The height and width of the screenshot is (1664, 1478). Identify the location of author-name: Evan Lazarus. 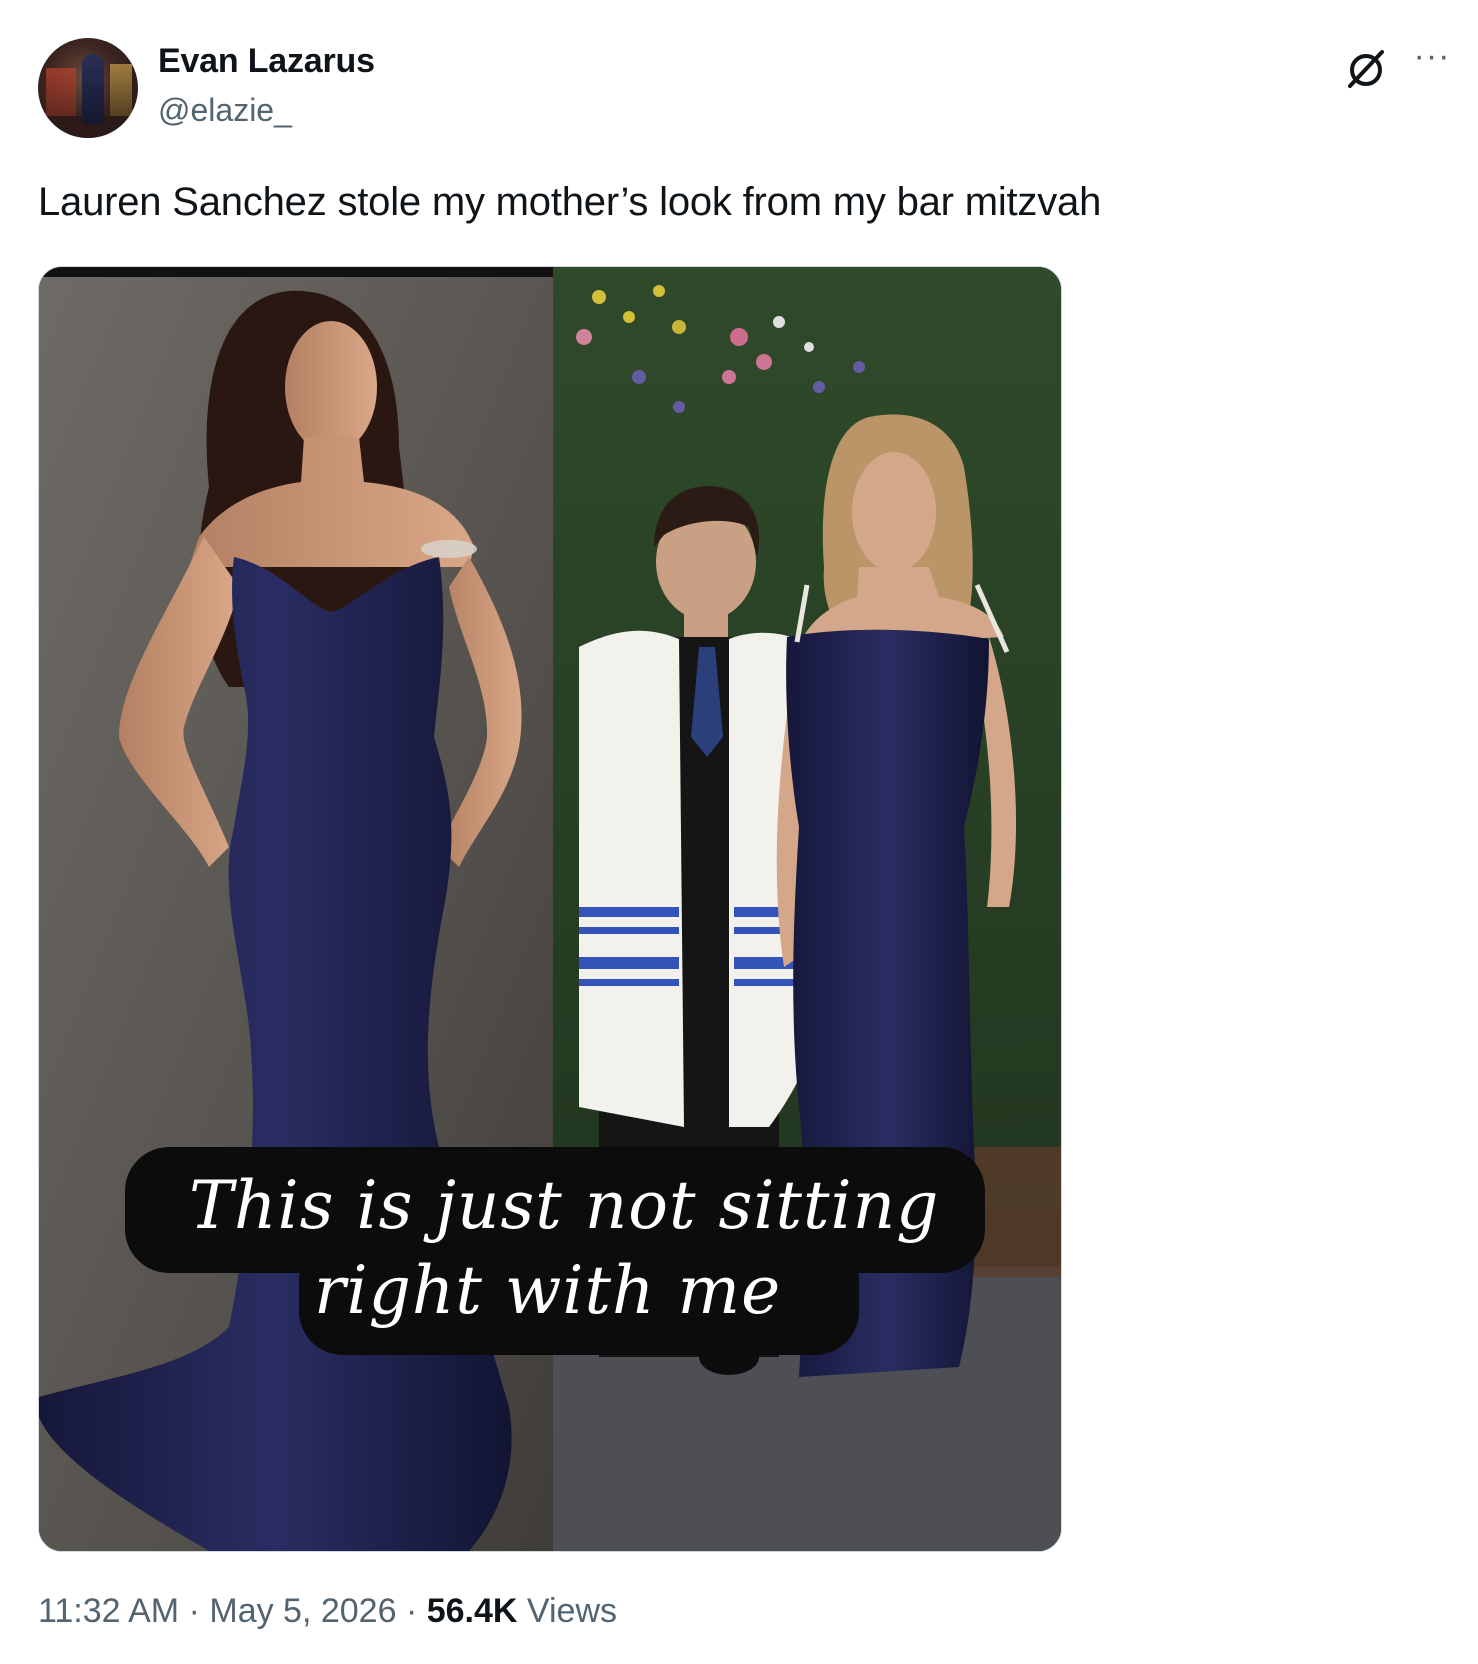
(266, 61).